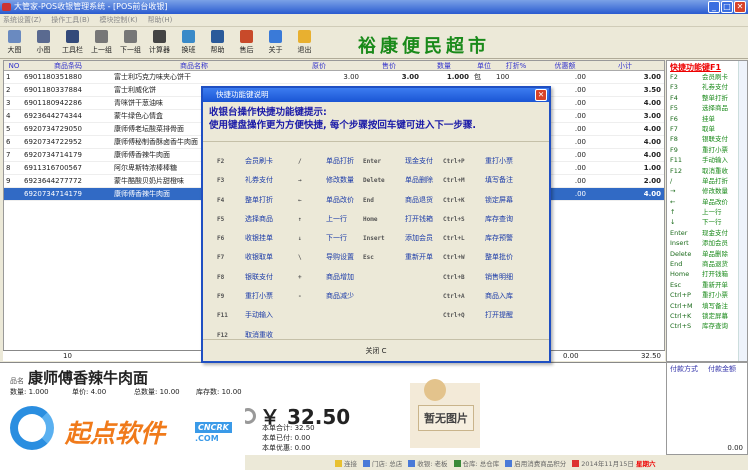  I want to click on footer-total: 32.50, so click(650, 356).